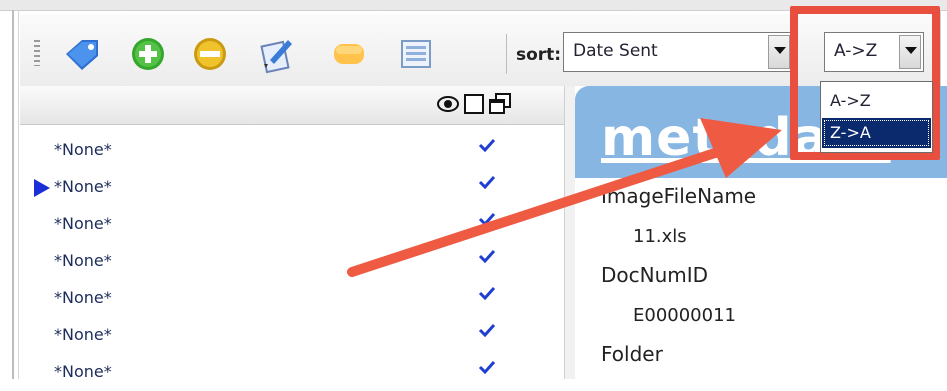 This screenshot has height=391, width=947. Describe the element at coordinates (876, 133) in the screenshot. I see `sort-order-option-za: Z->A` at that location.